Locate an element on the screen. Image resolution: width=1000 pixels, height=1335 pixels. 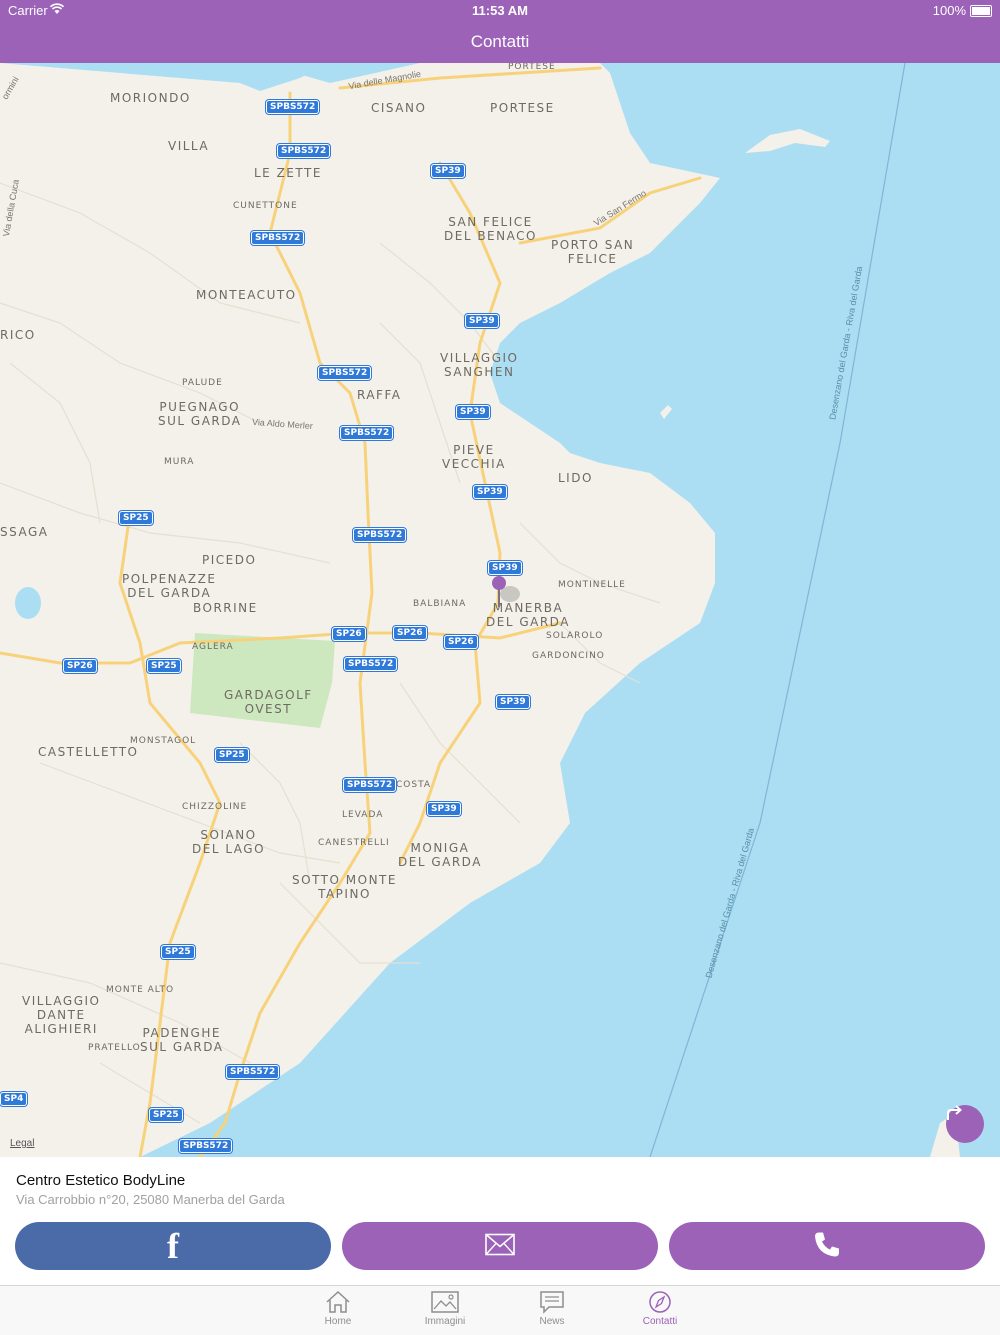
image-icon is located at coordinates (445, 1303).